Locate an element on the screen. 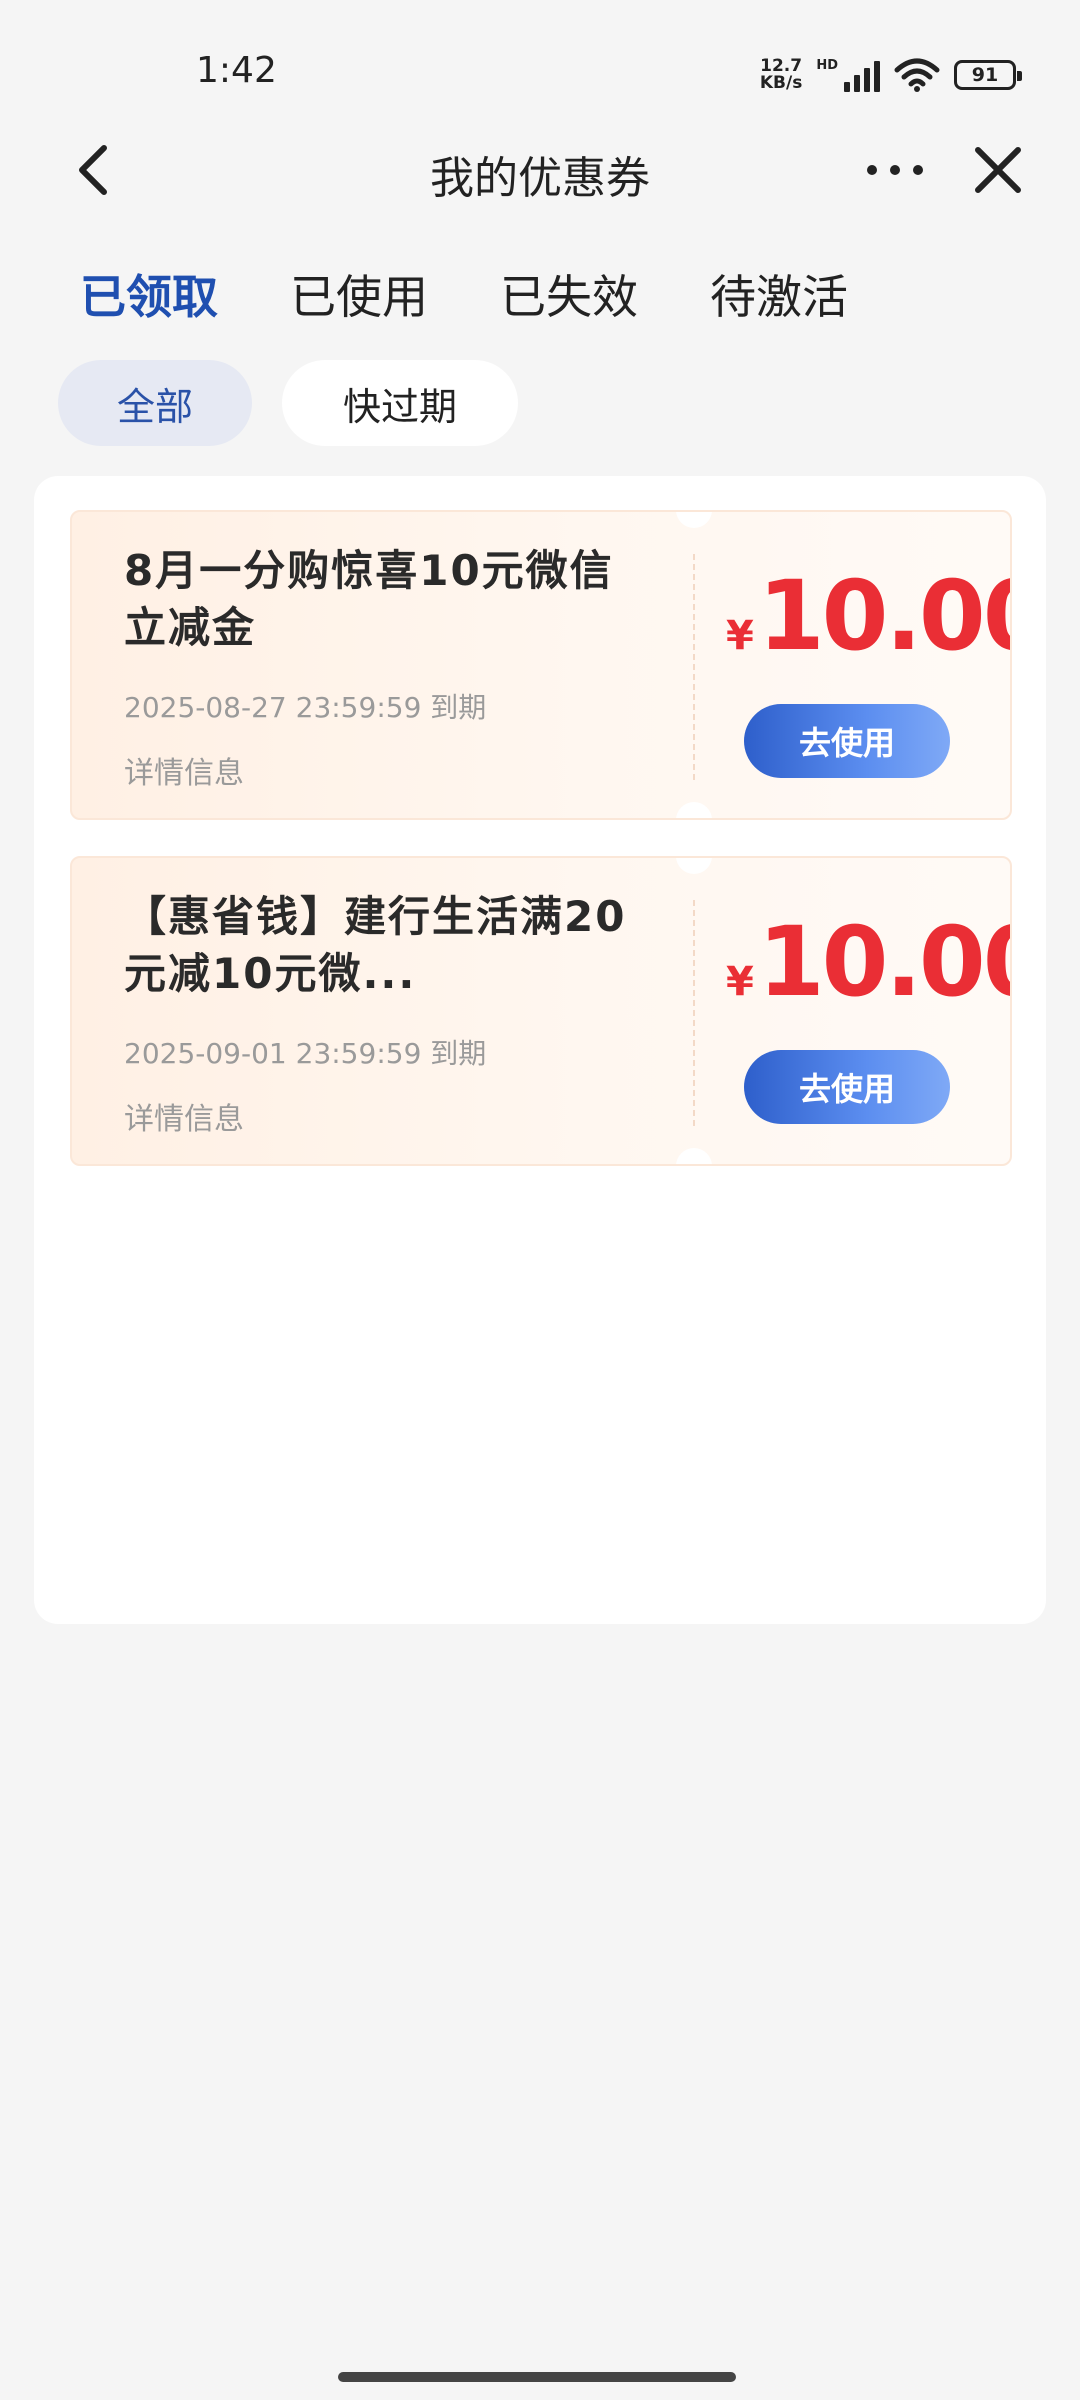 The width and height of the screenshot is (1080, 2400). close-icon is located at coordinates (998, 170).